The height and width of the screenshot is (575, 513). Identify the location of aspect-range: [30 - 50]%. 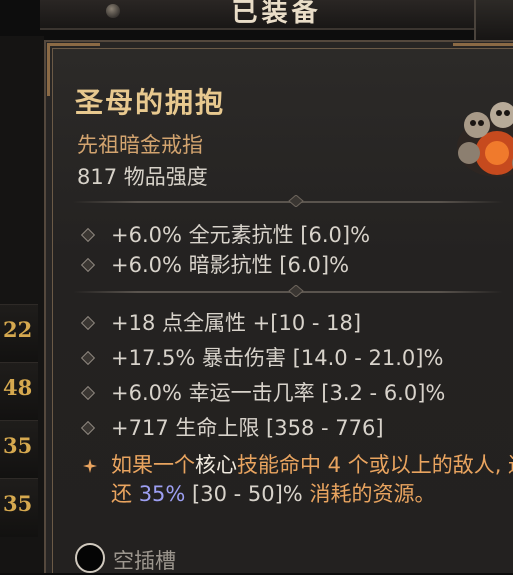
(244, 494).